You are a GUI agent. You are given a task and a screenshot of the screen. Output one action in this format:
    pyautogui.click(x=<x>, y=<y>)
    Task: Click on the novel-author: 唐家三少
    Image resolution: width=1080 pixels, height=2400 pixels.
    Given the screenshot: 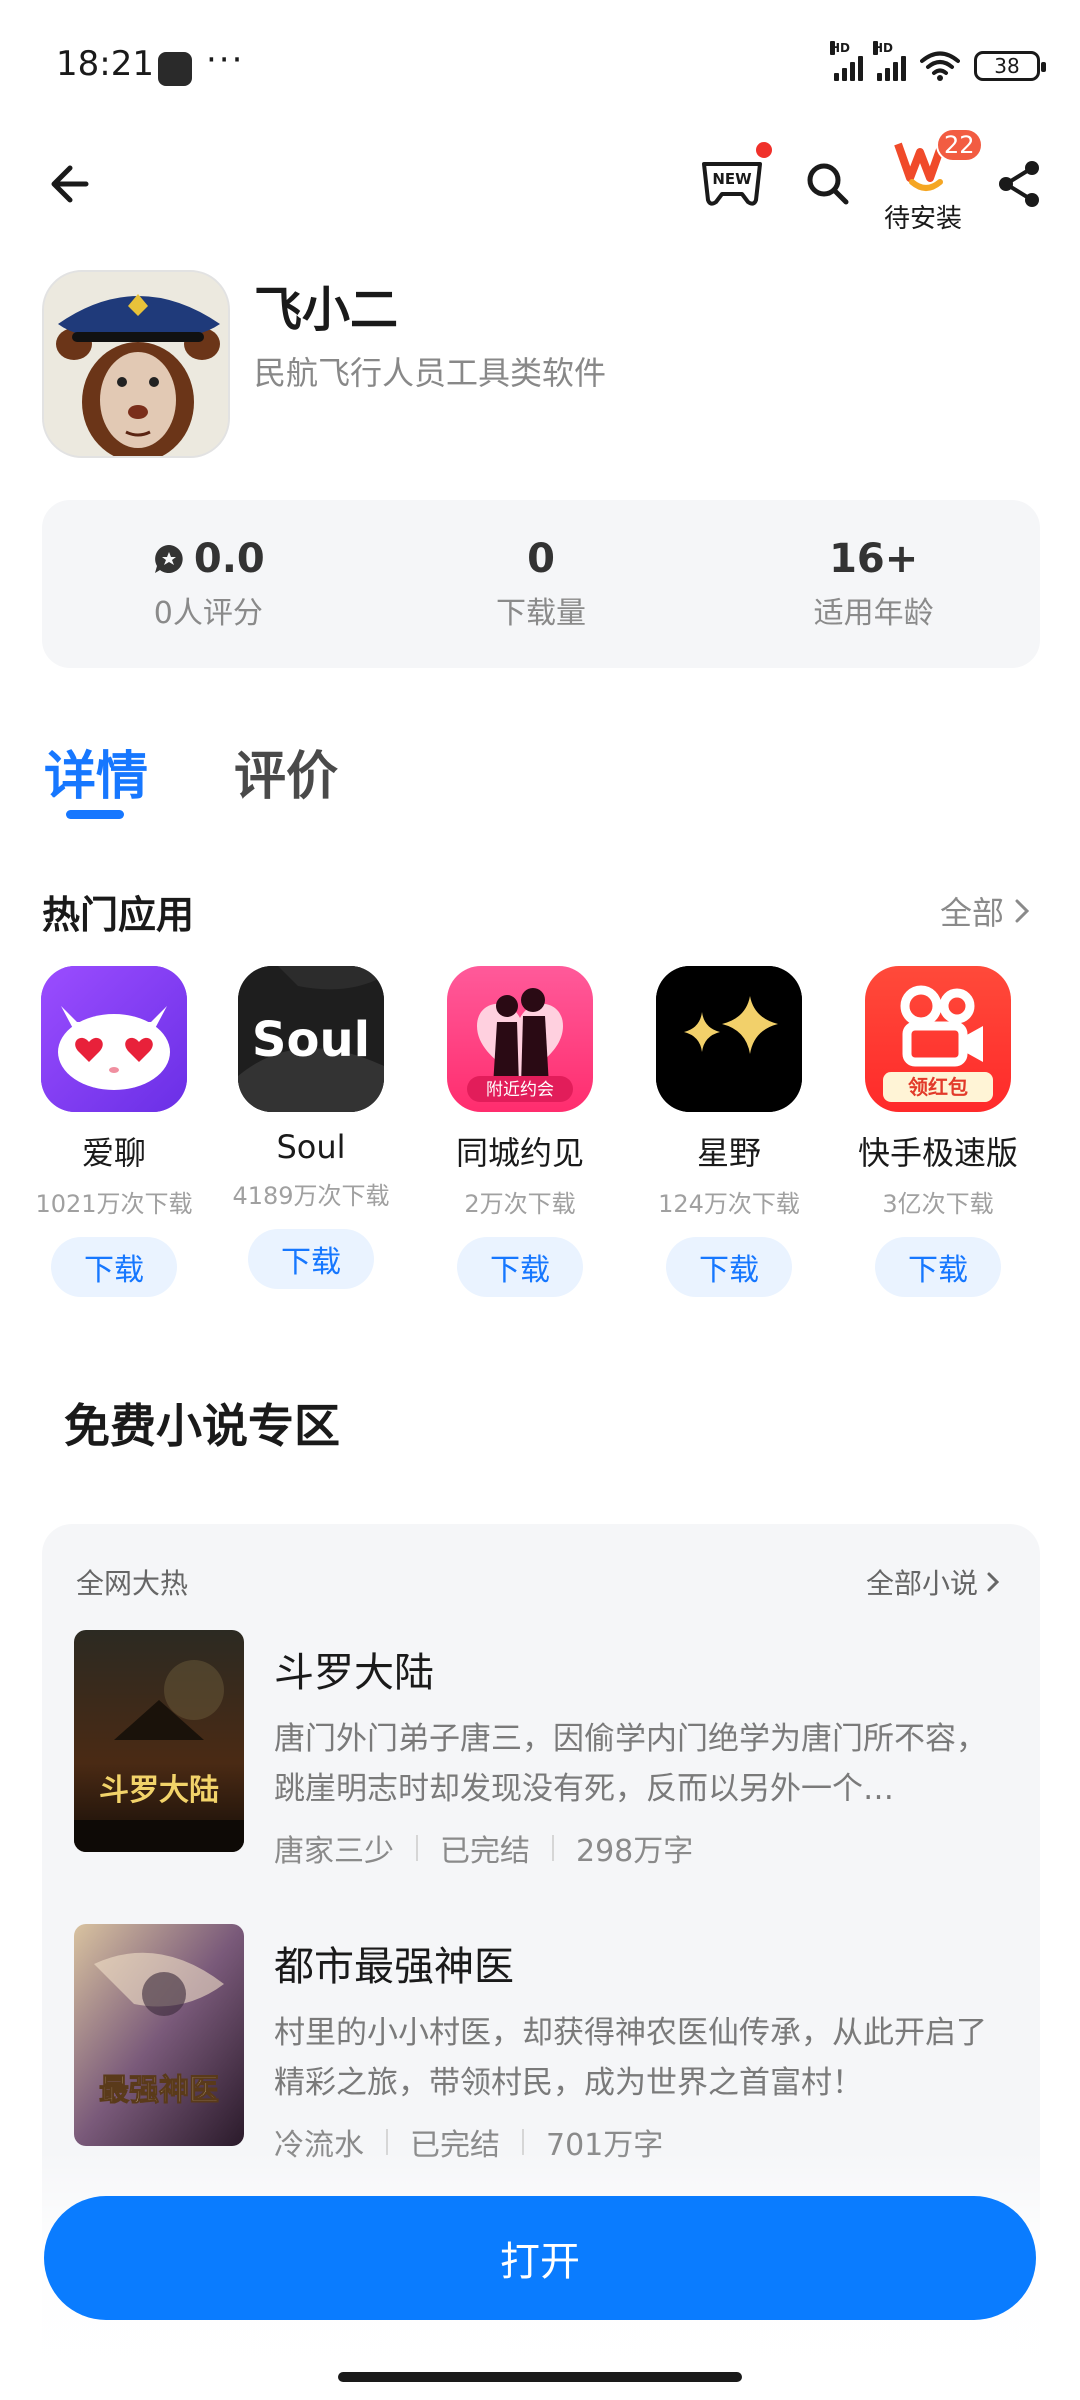 What is the action you would take?
    pyautogui.click(x=334, y=1851)
    